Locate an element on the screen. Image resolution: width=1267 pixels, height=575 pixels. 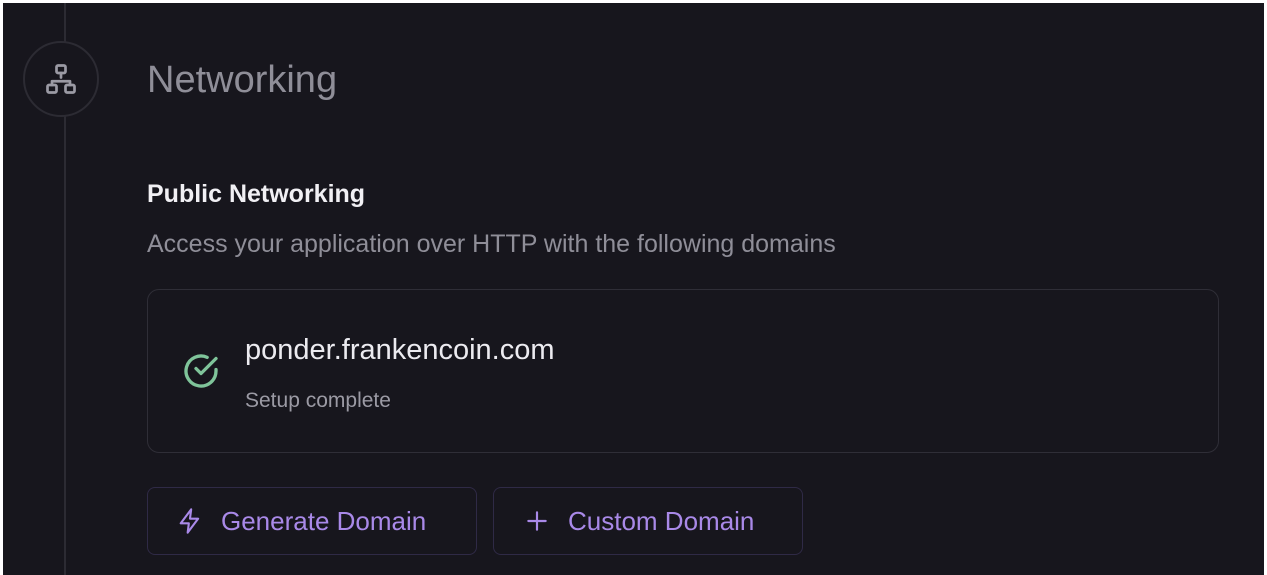
generate-domain-button: Generate Domain is located at coordinates (312, 521).